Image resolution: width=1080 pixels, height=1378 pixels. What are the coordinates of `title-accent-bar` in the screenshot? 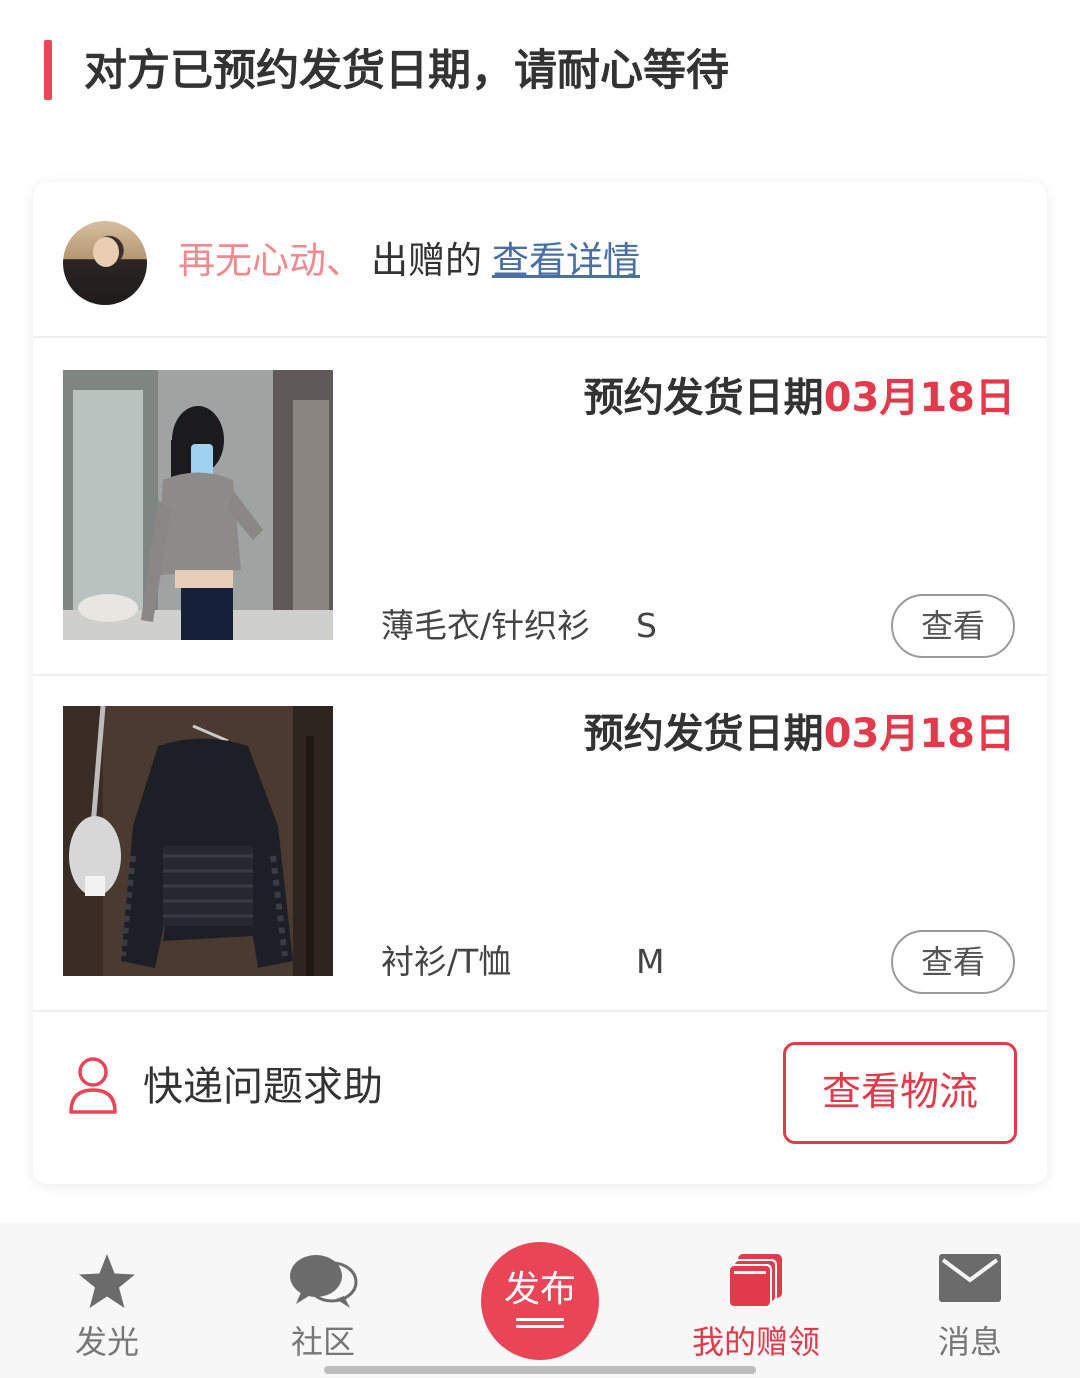 It's located at (48, 70).